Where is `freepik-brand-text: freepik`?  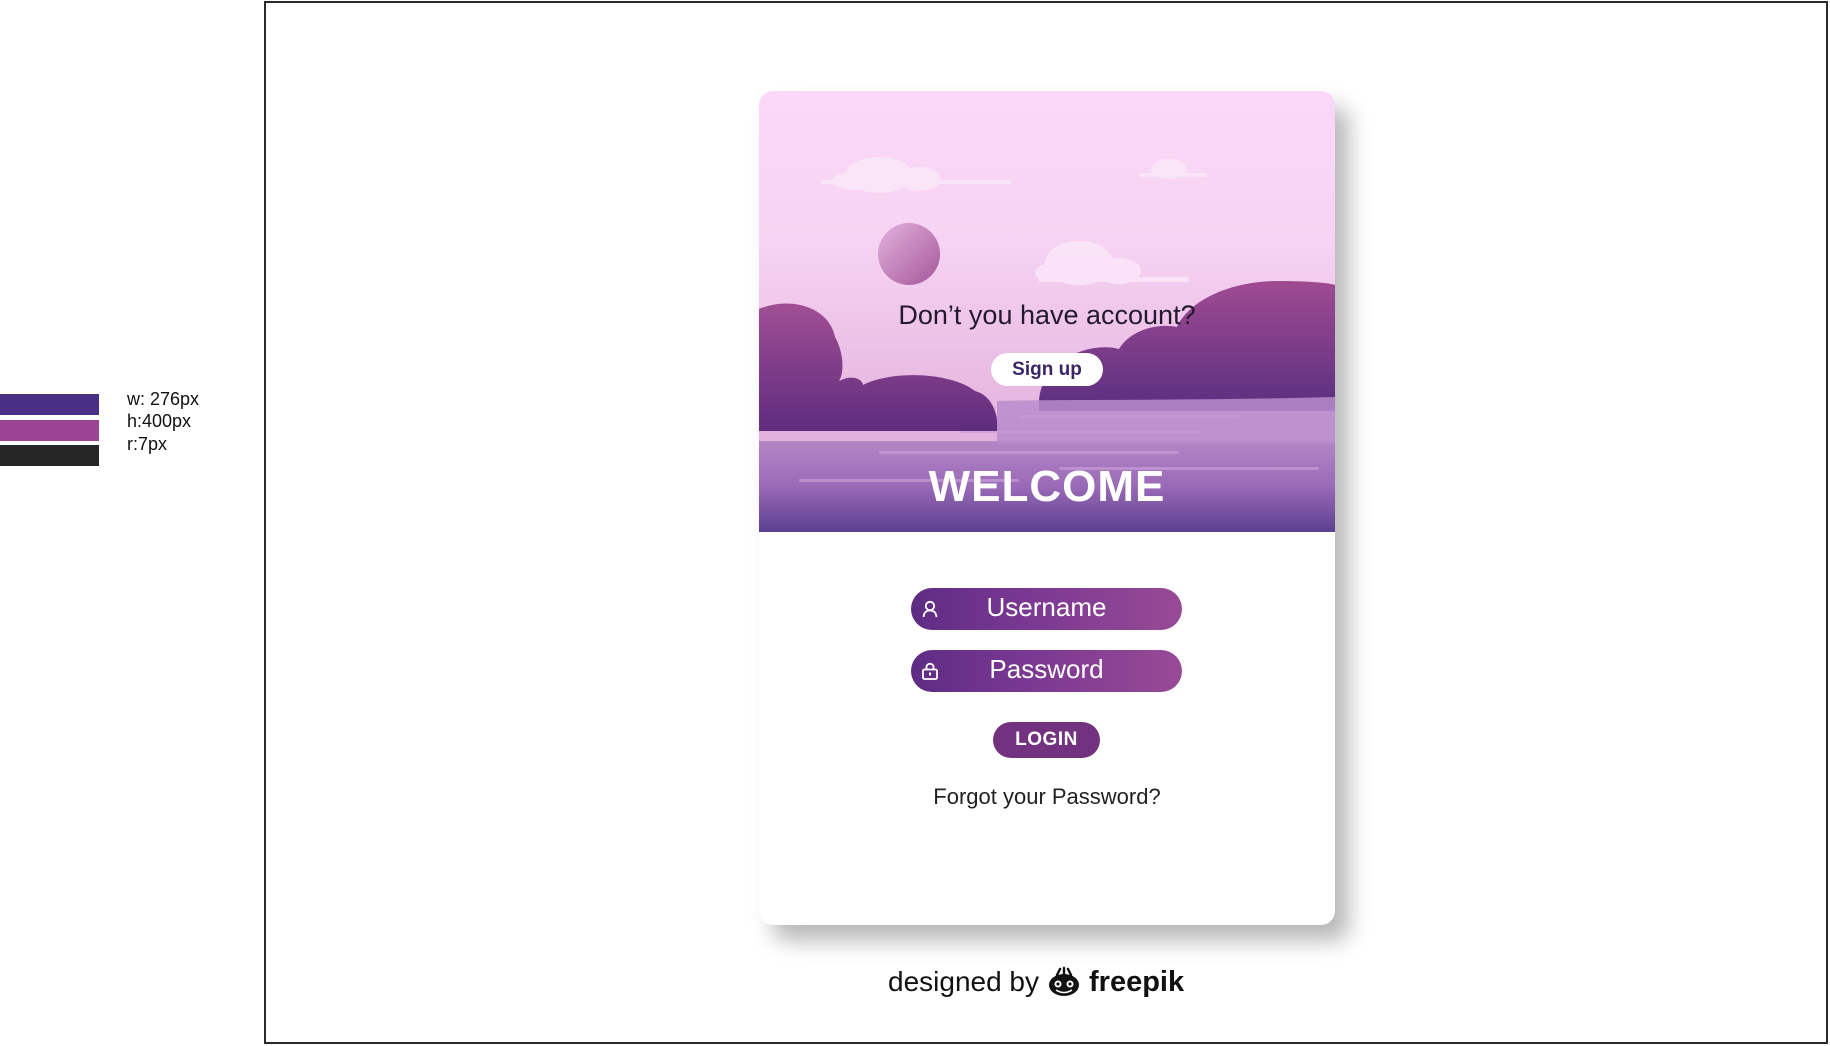
freepik-brand-text: freepik is located at coordinates (1137, 981).